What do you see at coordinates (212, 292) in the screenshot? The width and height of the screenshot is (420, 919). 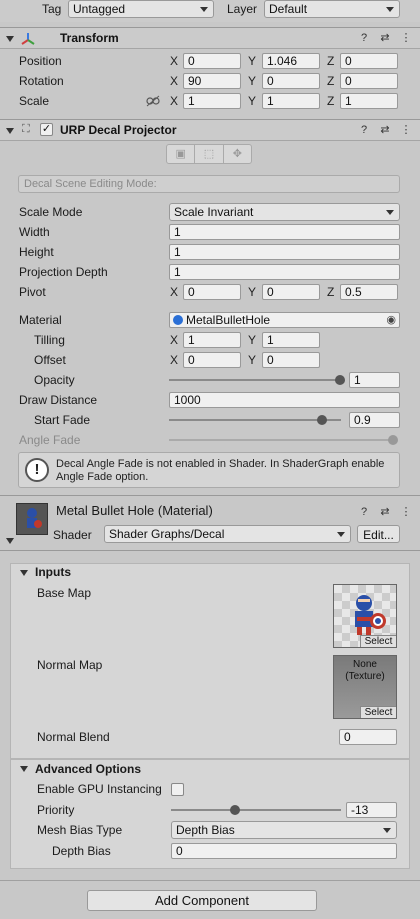 I see `pivot-x-field: 0` at bounding box center [212, 292].